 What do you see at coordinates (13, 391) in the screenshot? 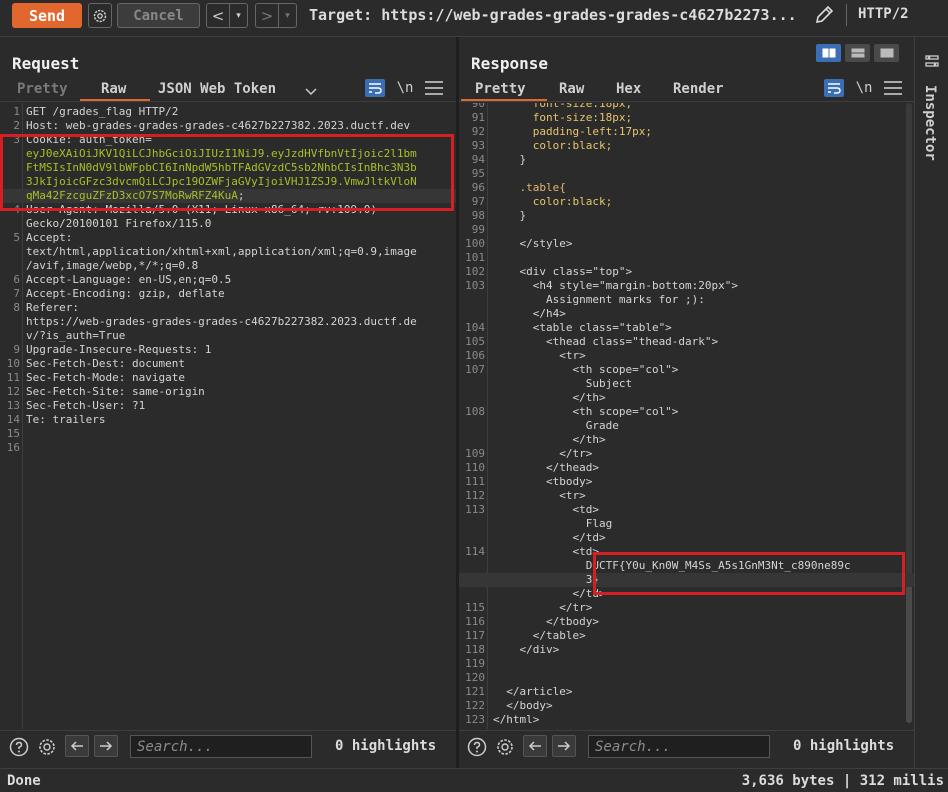
I see `line-number: 12` at bounding box center [13, 391].